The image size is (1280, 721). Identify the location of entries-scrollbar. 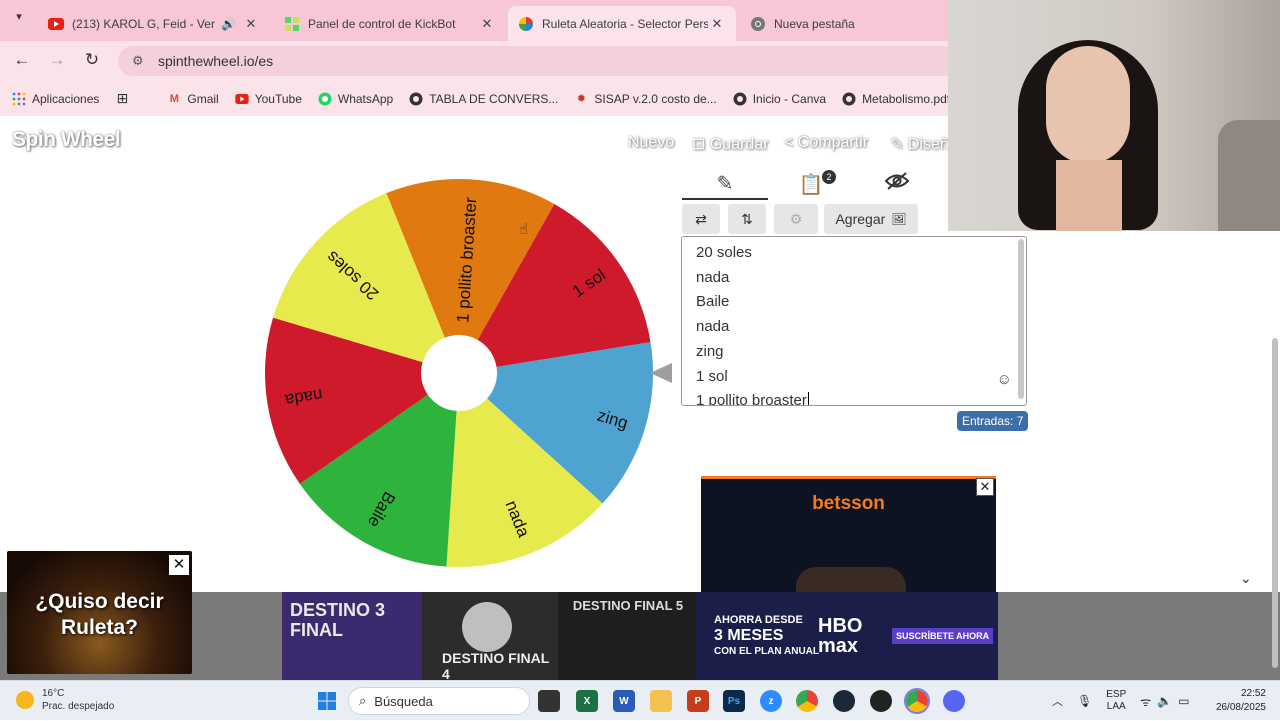
(1021, 319).